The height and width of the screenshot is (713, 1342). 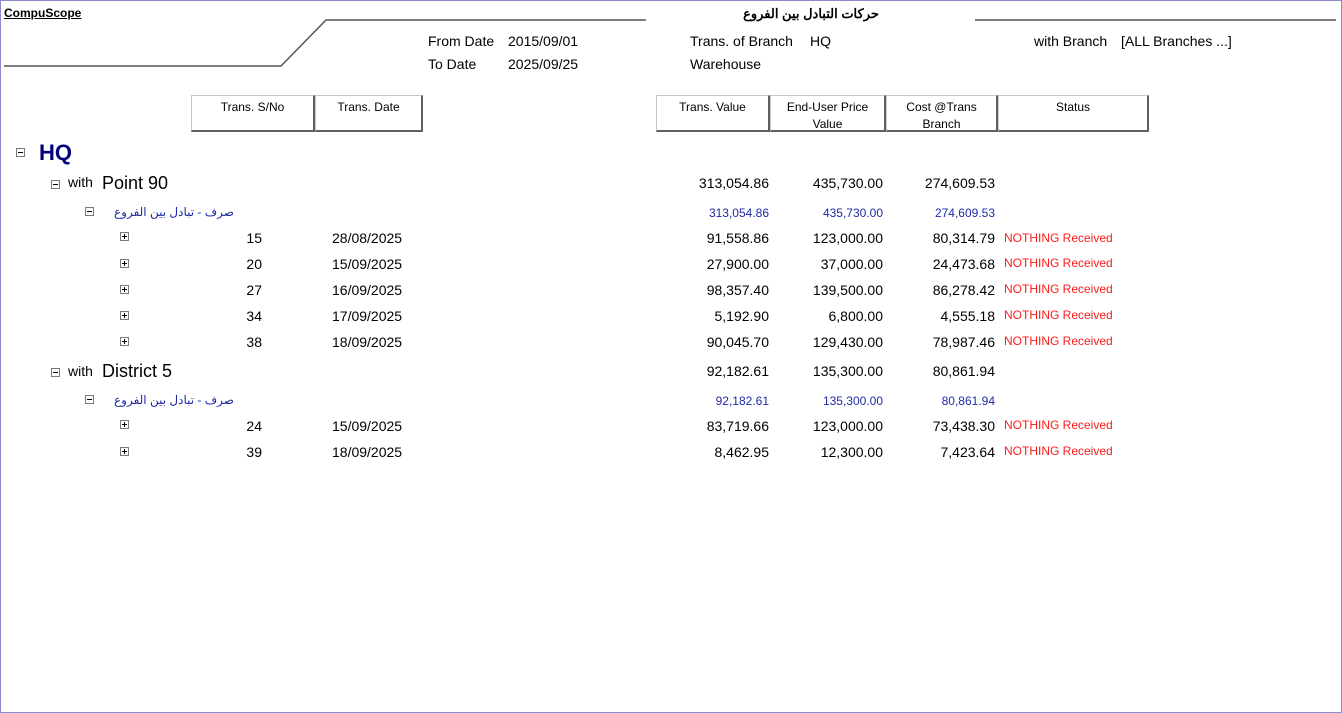 I want to click on trans-sno: 38, so click(x=254, y=342).